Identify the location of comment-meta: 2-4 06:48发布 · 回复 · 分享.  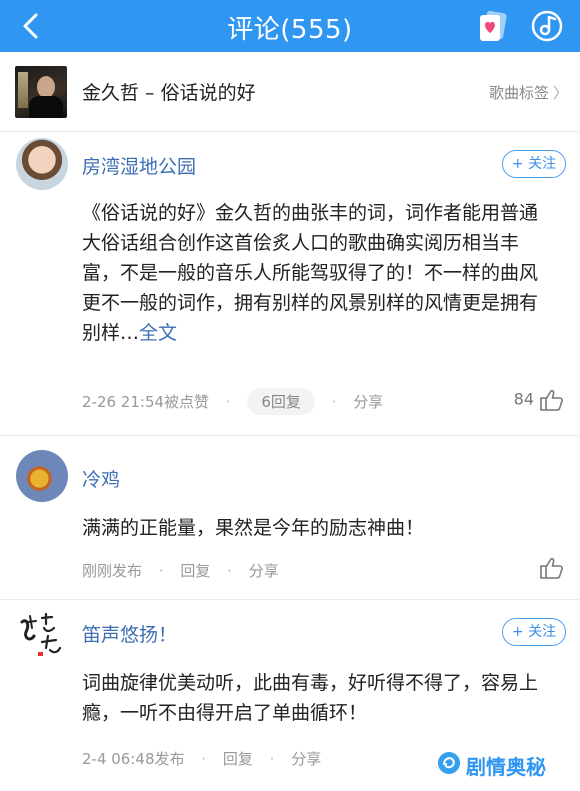
(201, 758).